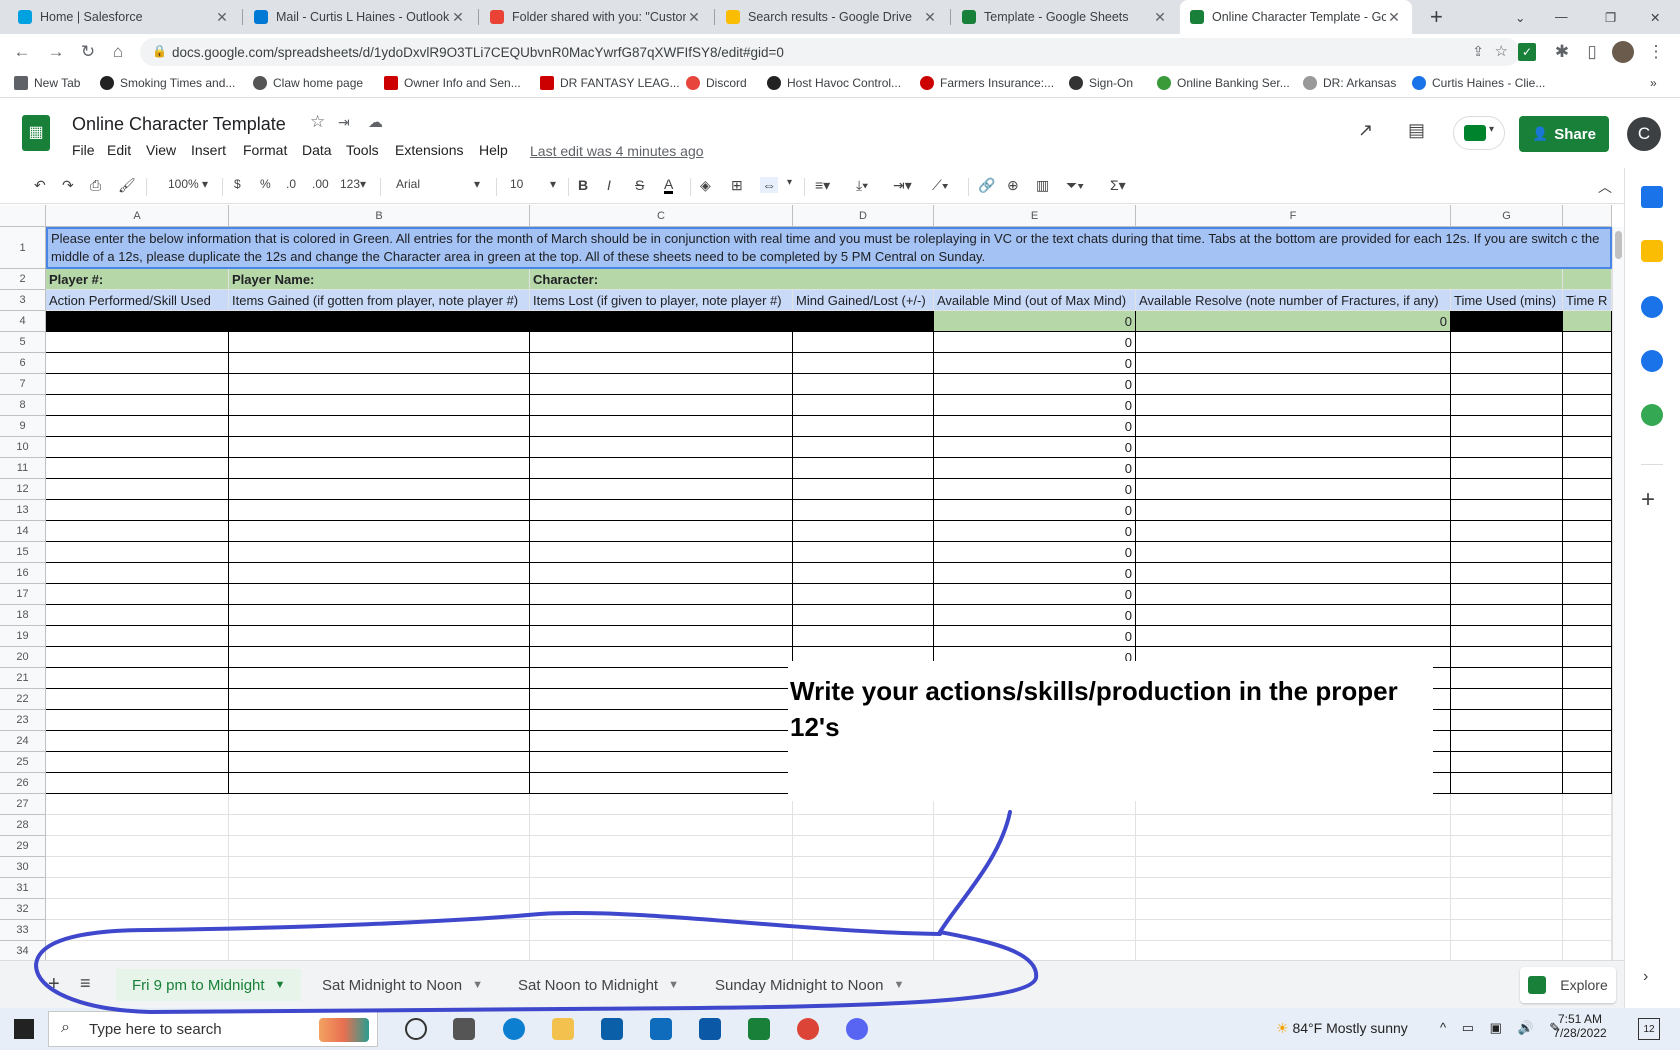 The width and height of the screenshot is (1680, 1050). Describe the element at coordinates (208, 150) in the screenshot. I see `menu-insert: Insert` at that location.